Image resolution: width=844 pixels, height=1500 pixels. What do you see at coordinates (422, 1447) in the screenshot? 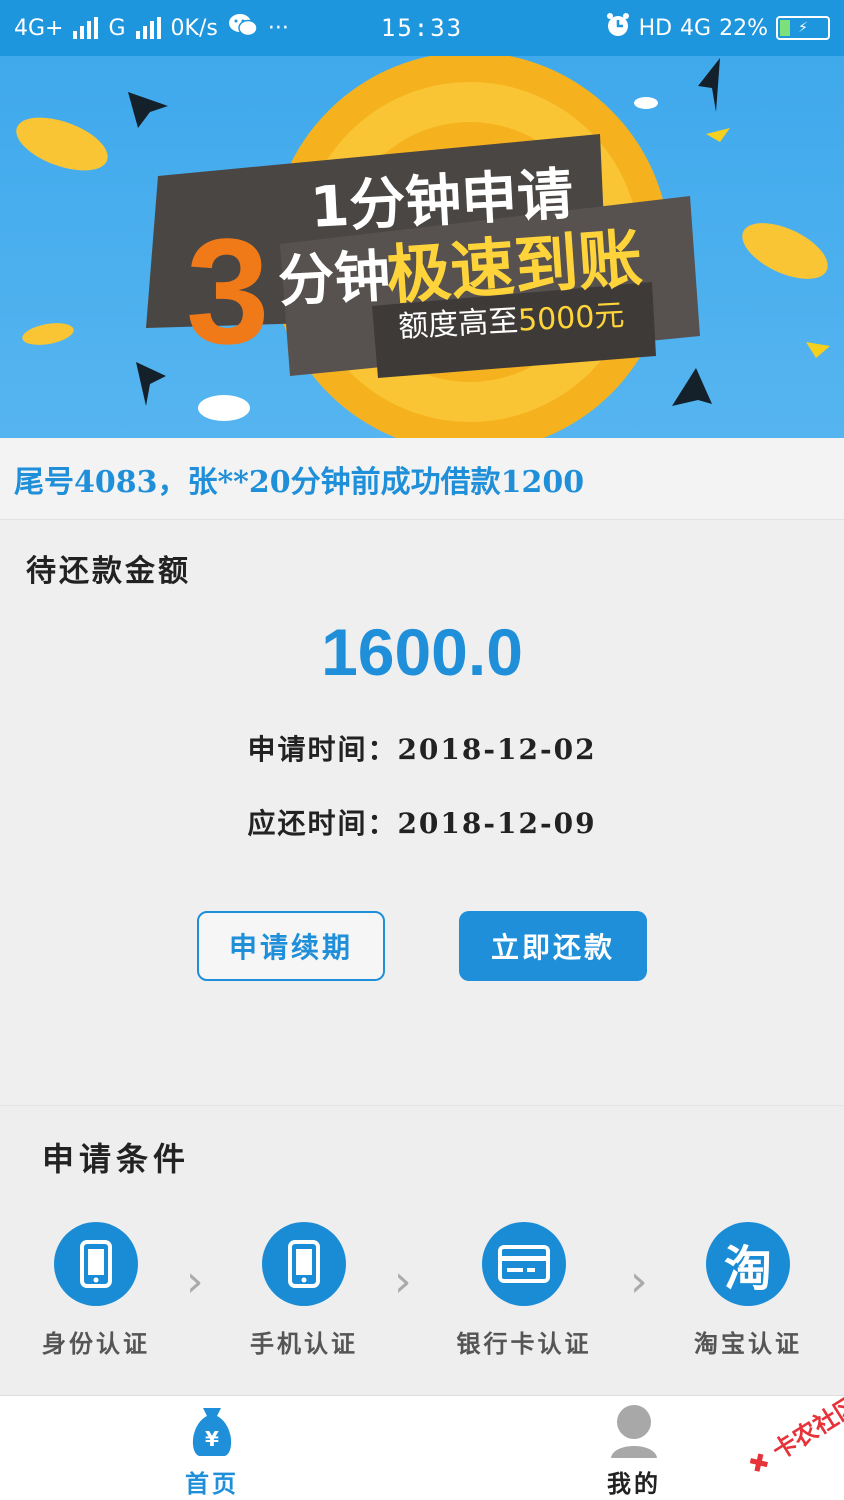
I see `bottom-nav: ¥ 首页 我的` at bounding box center [422, 1447].